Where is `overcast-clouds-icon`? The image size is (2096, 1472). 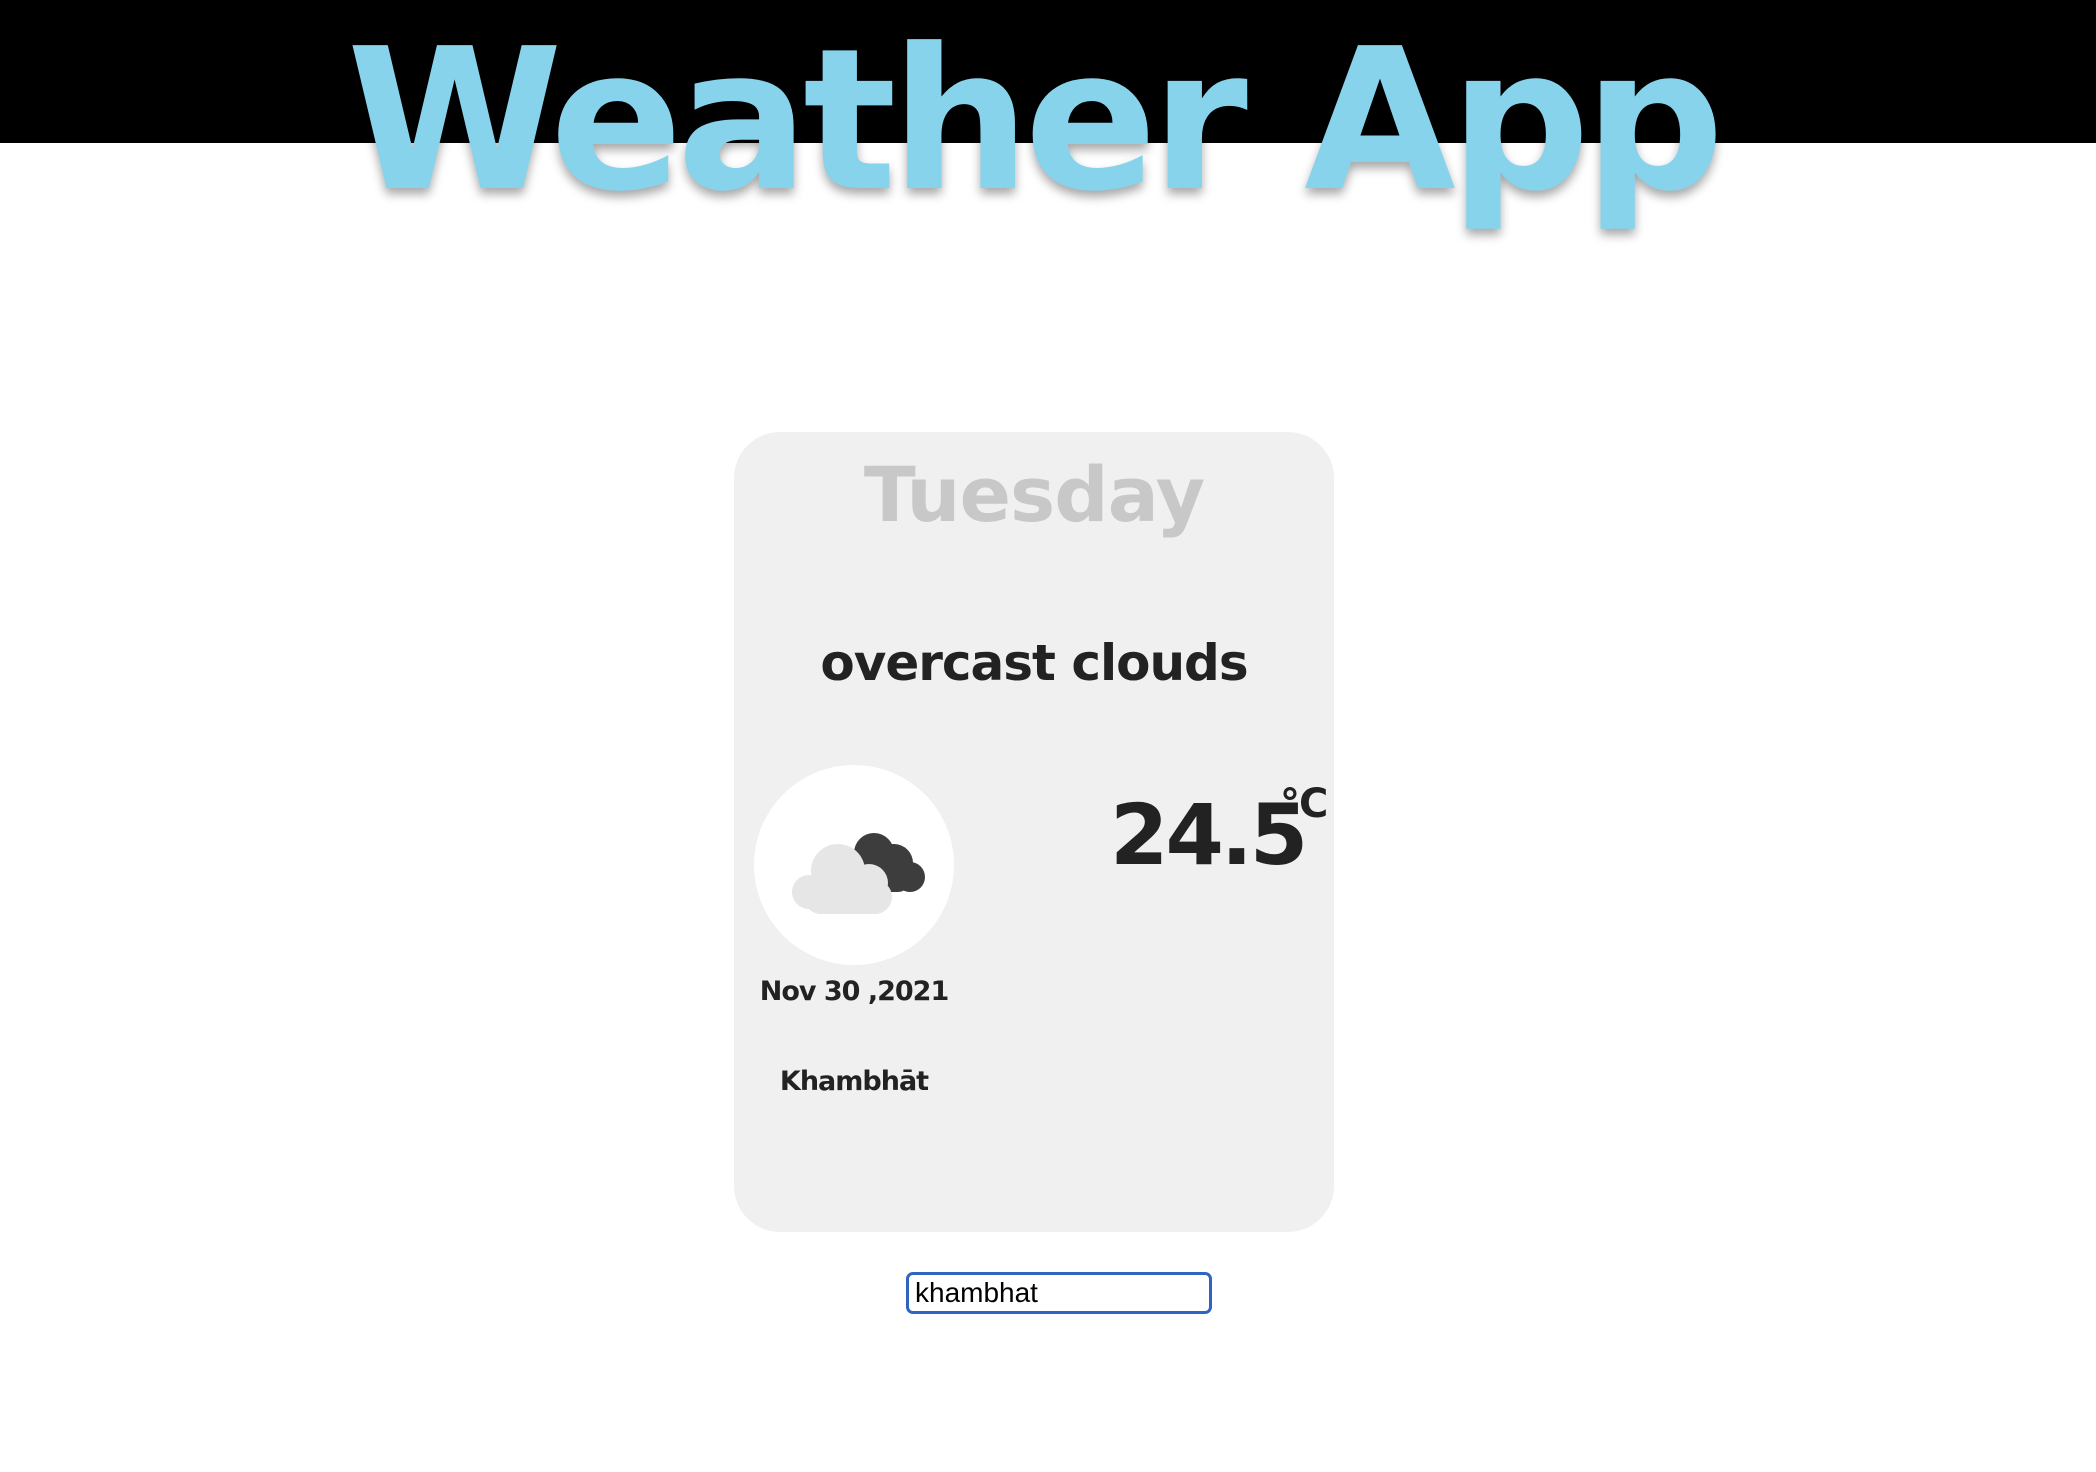 overcast-clouds-icon is located at coordinates (858, 873).